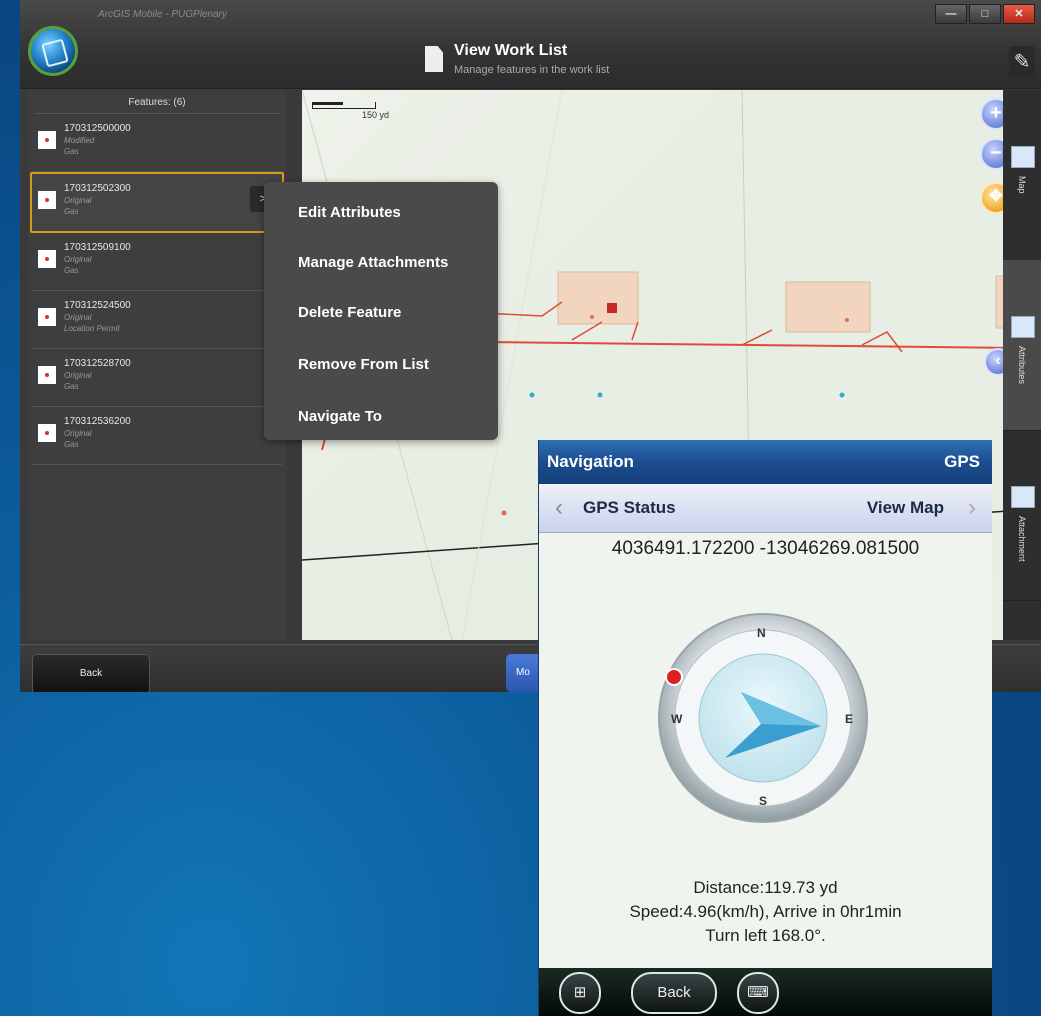  I want to click on tab-map: Map, so click(1022, 175).